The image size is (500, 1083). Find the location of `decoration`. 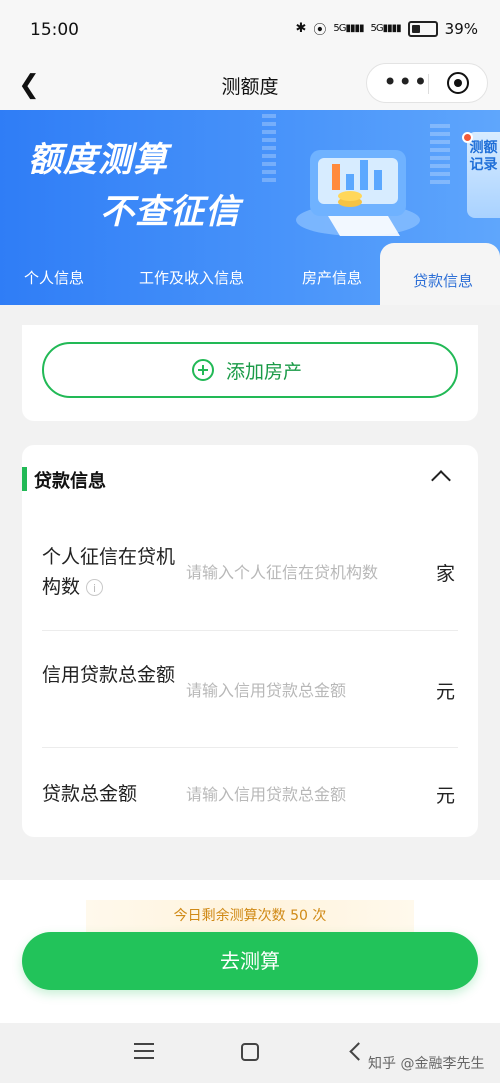

decoration is located at coordinates (269, 149).